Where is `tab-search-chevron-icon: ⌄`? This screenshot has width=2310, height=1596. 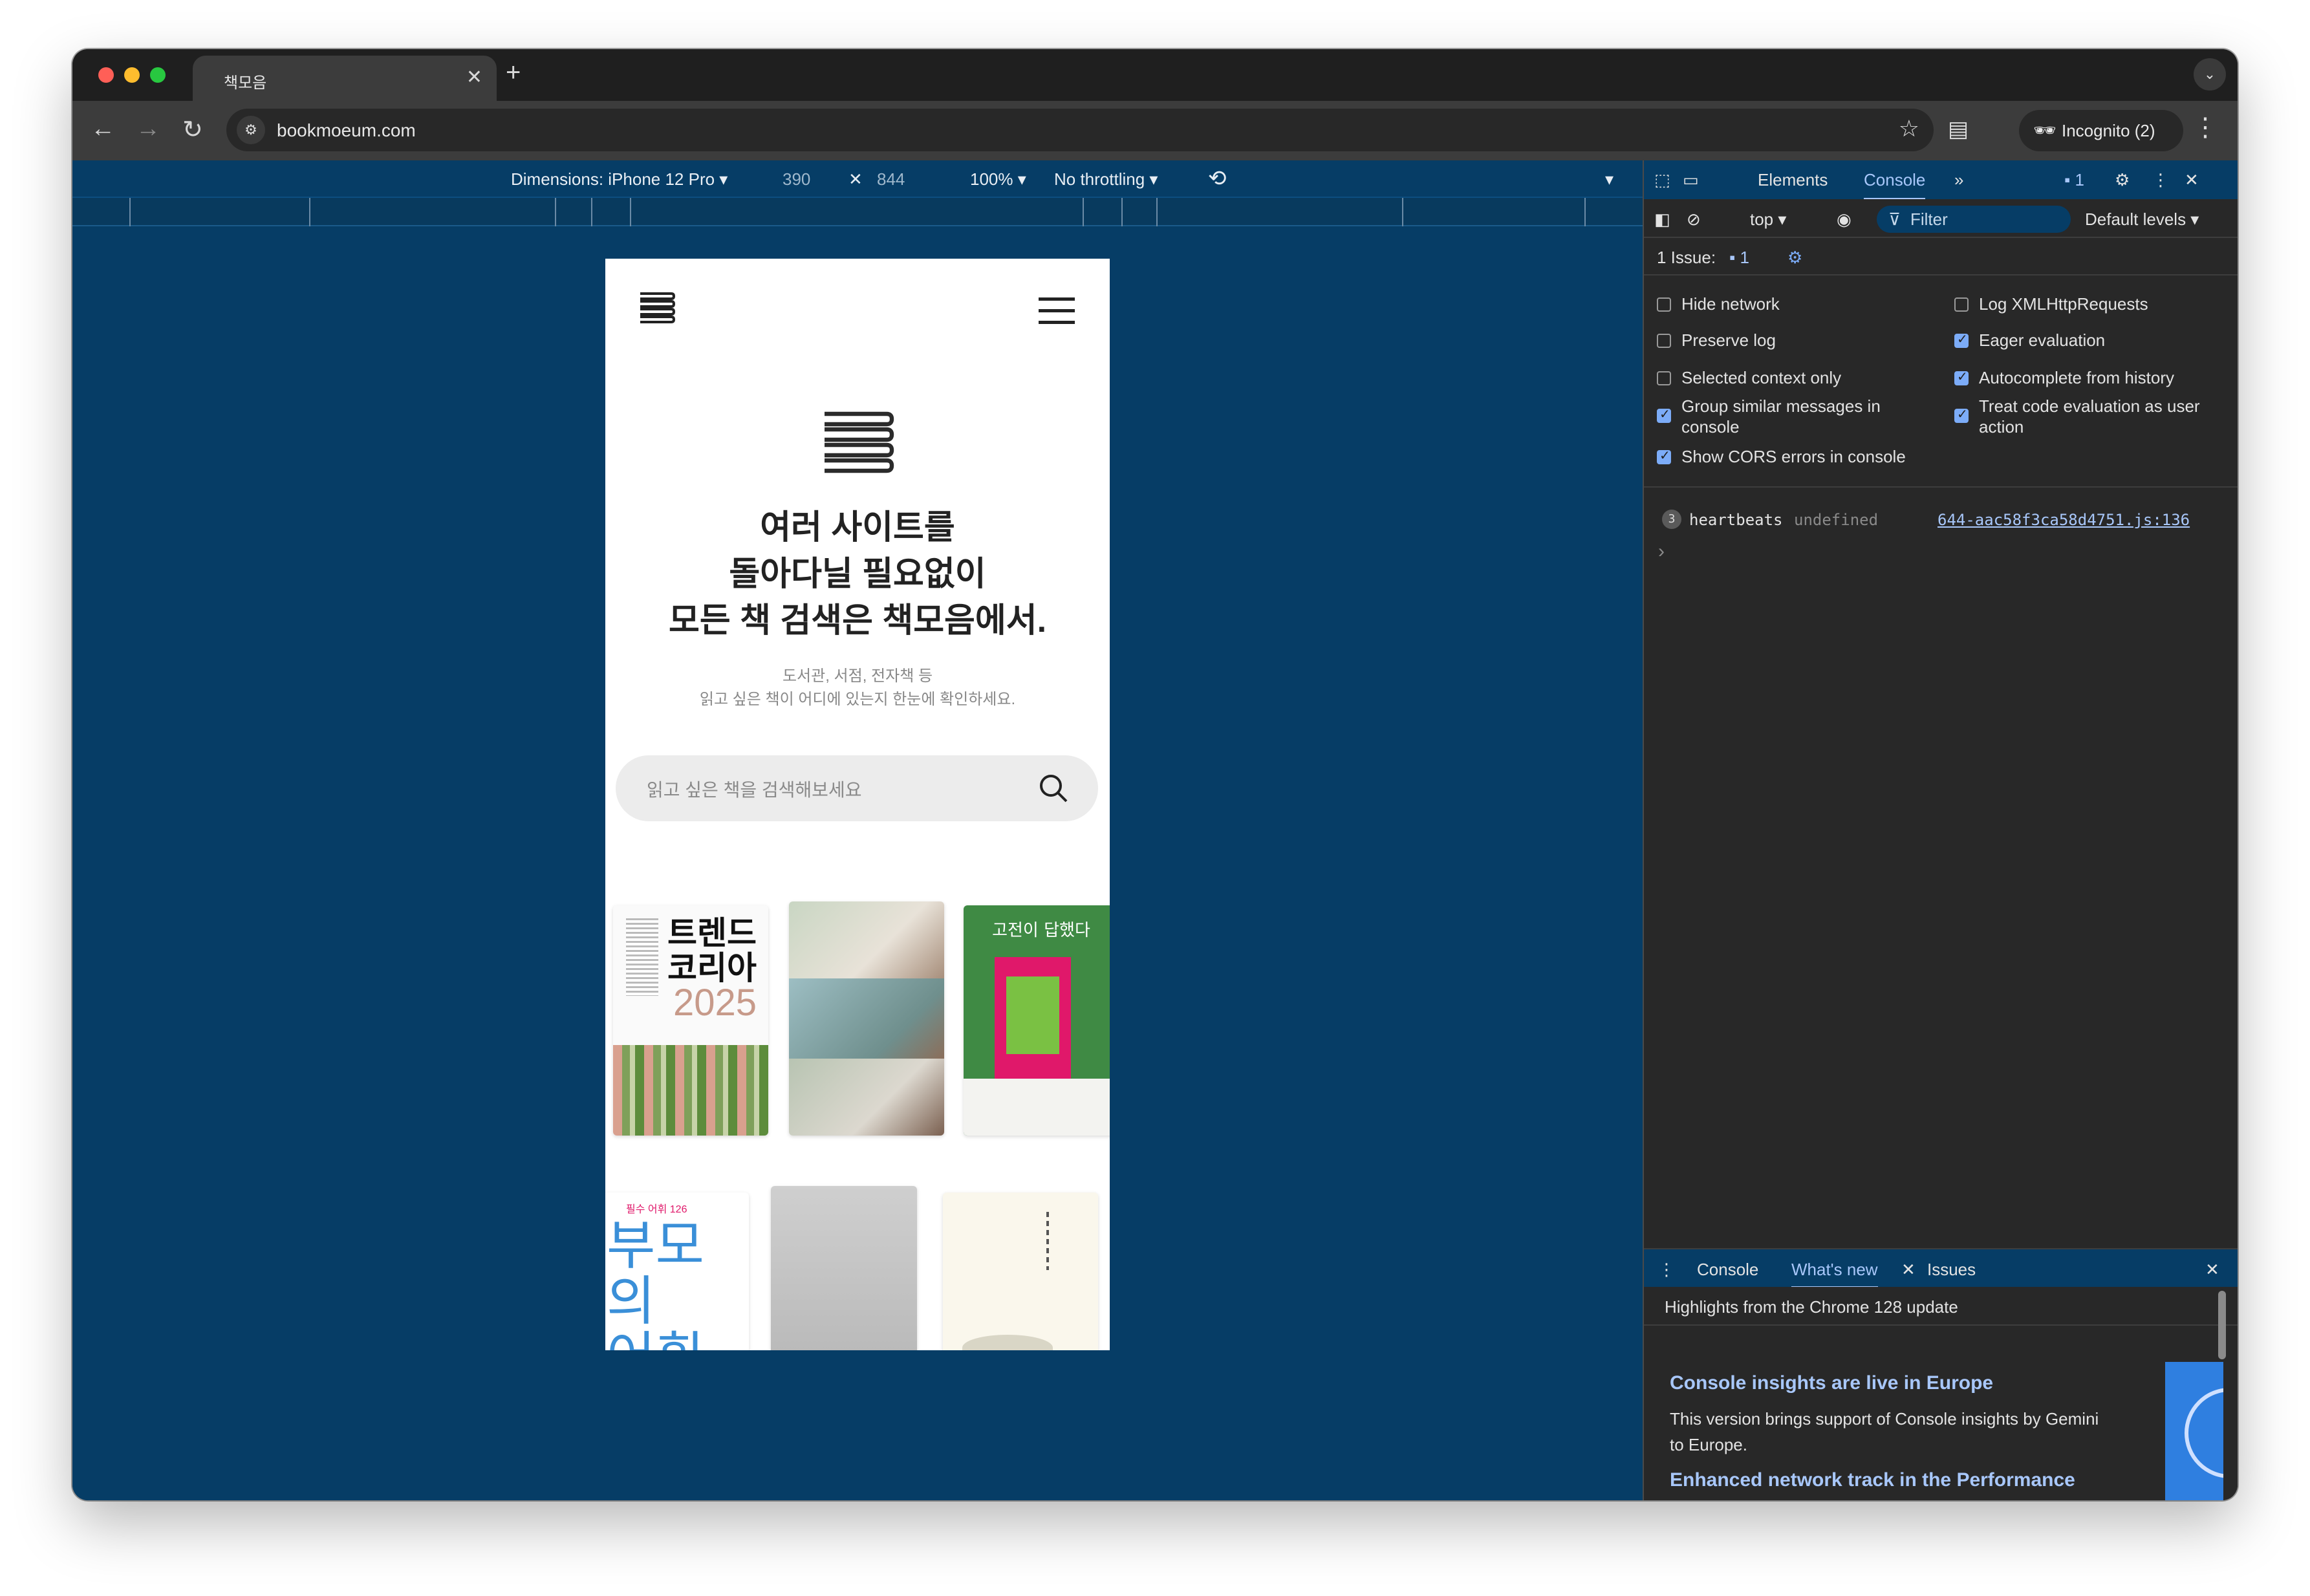
tab-search-chevron-icon: ⌄ is located at coordinates (2210, 75).